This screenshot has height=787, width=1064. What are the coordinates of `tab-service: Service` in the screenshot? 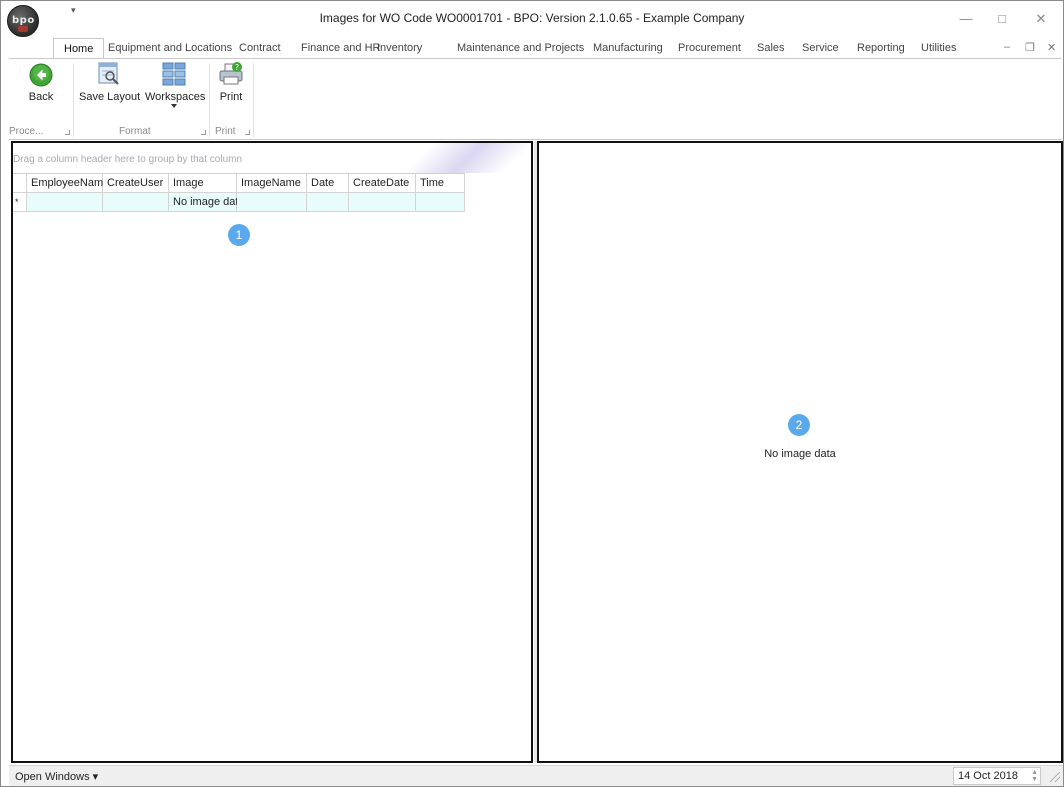 It's located at (820, 48).